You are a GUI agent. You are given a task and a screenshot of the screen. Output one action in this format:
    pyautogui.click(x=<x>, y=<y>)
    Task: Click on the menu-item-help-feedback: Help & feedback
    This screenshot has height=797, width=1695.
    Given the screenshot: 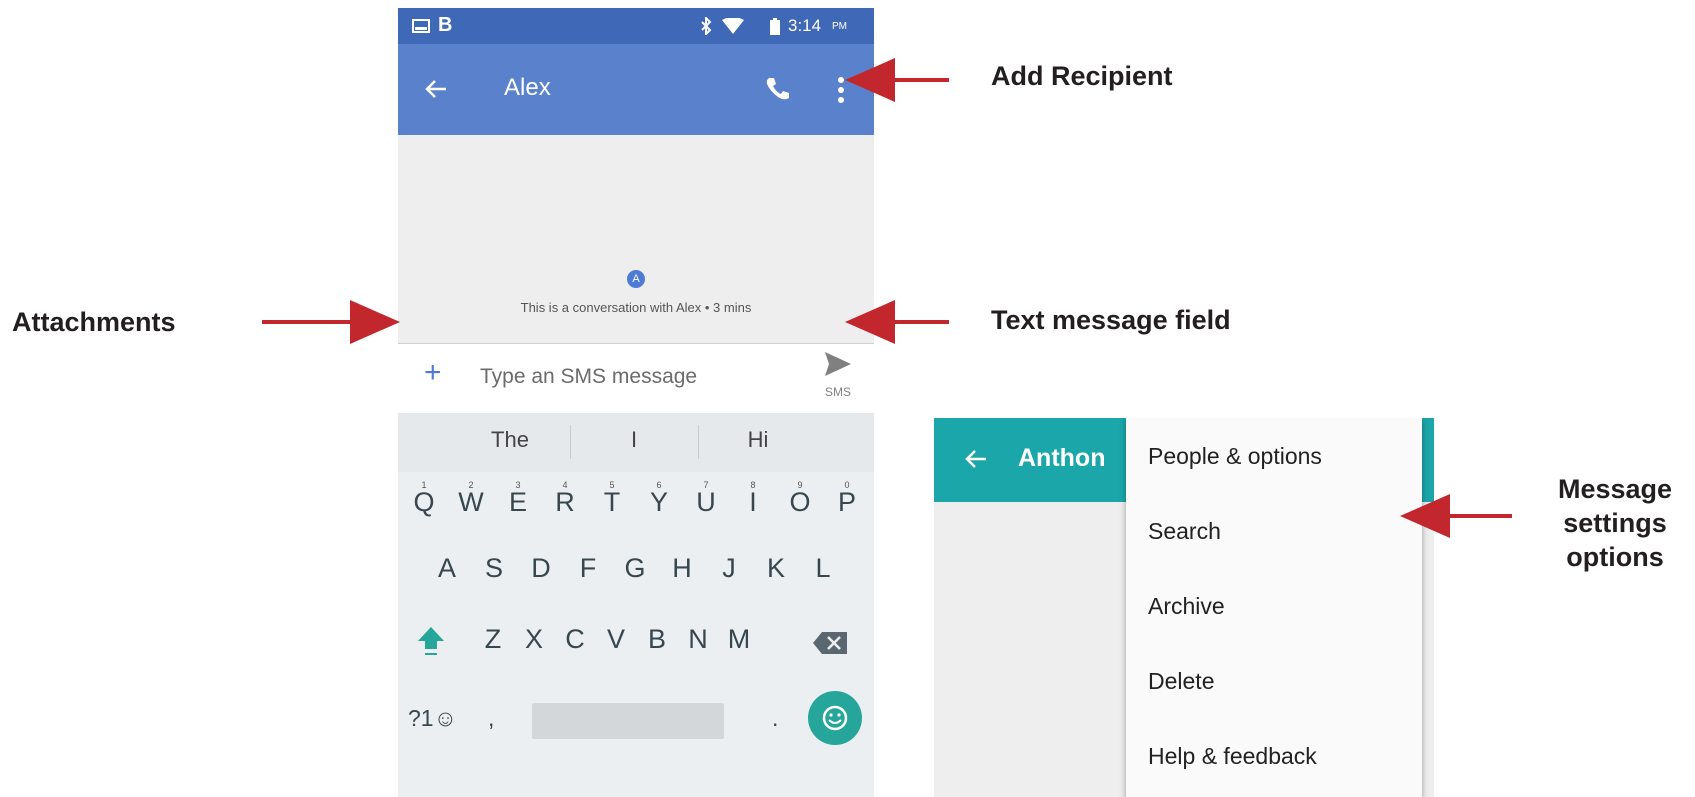 What is the action you would take?
    pyautogui.click(x=1232, y=756)
    